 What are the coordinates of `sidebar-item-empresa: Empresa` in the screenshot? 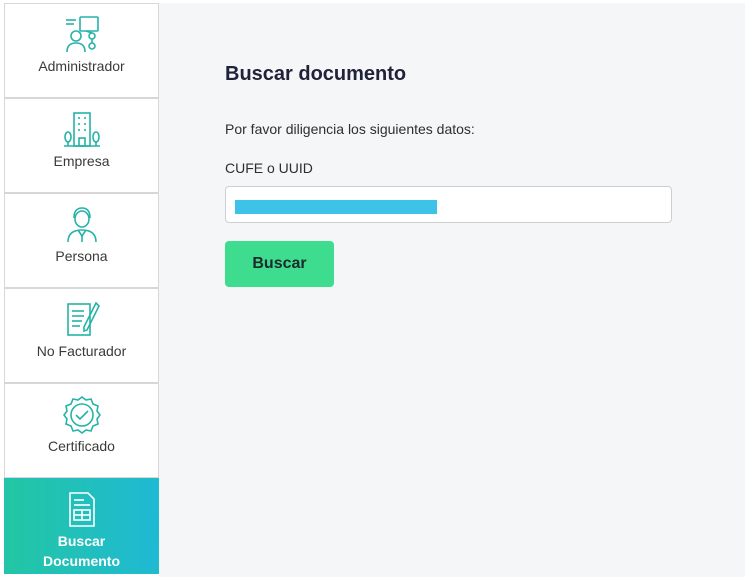 It's located at (81, 145).